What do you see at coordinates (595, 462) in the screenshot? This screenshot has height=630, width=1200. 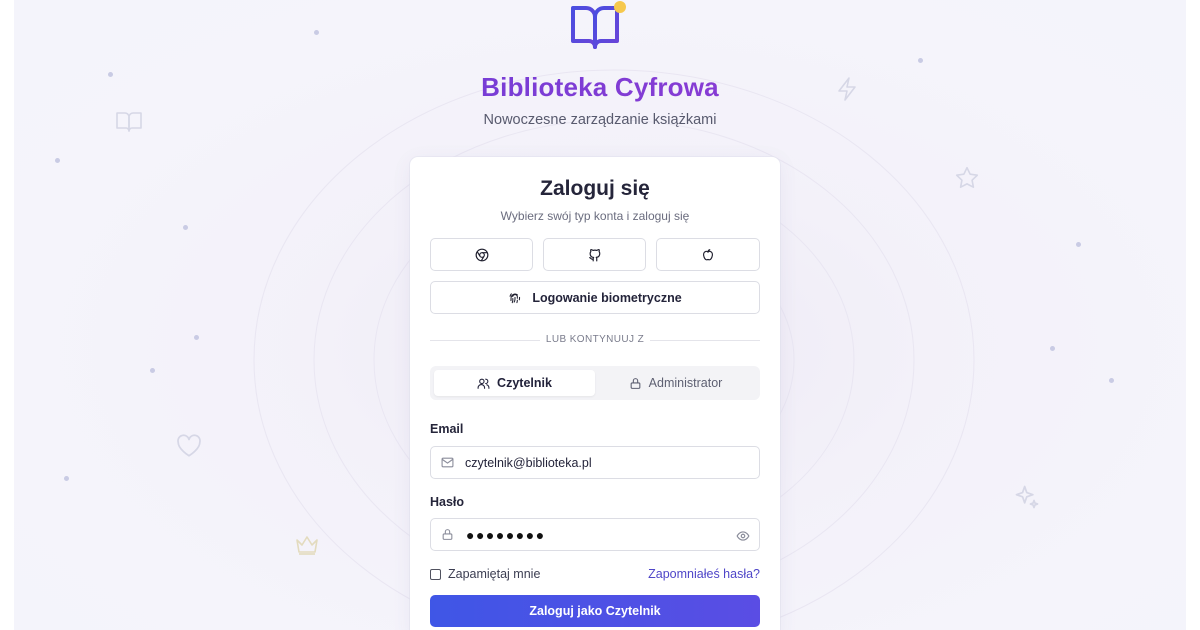 I see `email-field: czytelnik@biblioteka.pl` at bounding box center [595, 462].